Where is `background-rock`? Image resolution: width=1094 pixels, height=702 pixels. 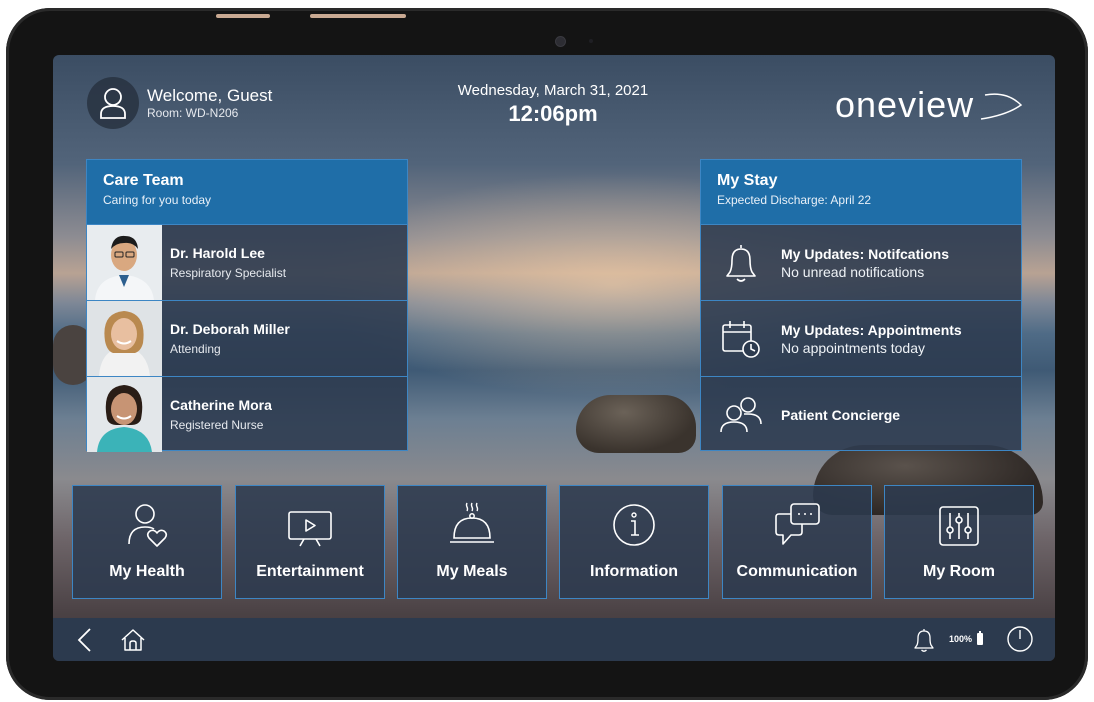
background-rock is located at coordinates (636, 424).